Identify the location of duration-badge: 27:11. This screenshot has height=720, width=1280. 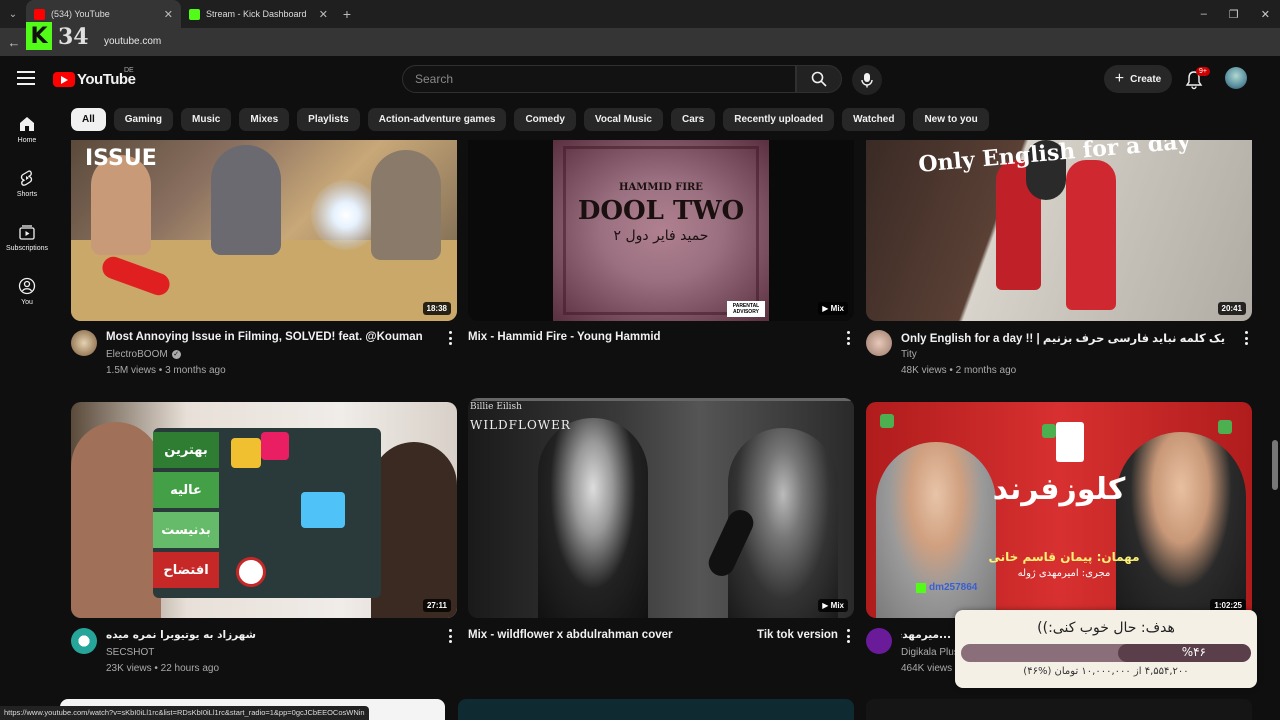
(436, 605).